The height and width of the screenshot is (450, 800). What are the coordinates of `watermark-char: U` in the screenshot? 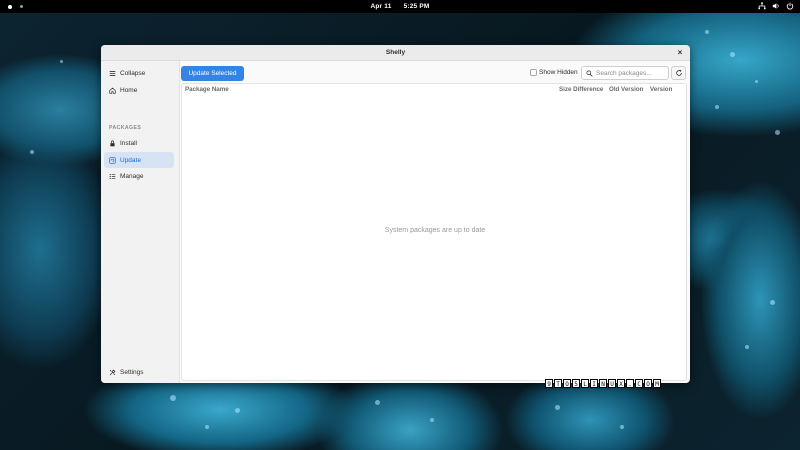 It's located at (612, 383).